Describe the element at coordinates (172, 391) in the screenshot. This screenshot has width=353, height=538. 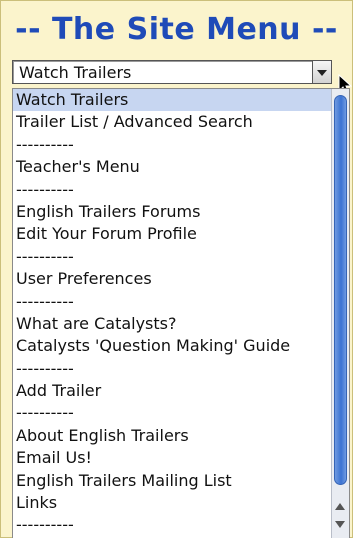
I see `menu-option: Add Trailer` at that location.